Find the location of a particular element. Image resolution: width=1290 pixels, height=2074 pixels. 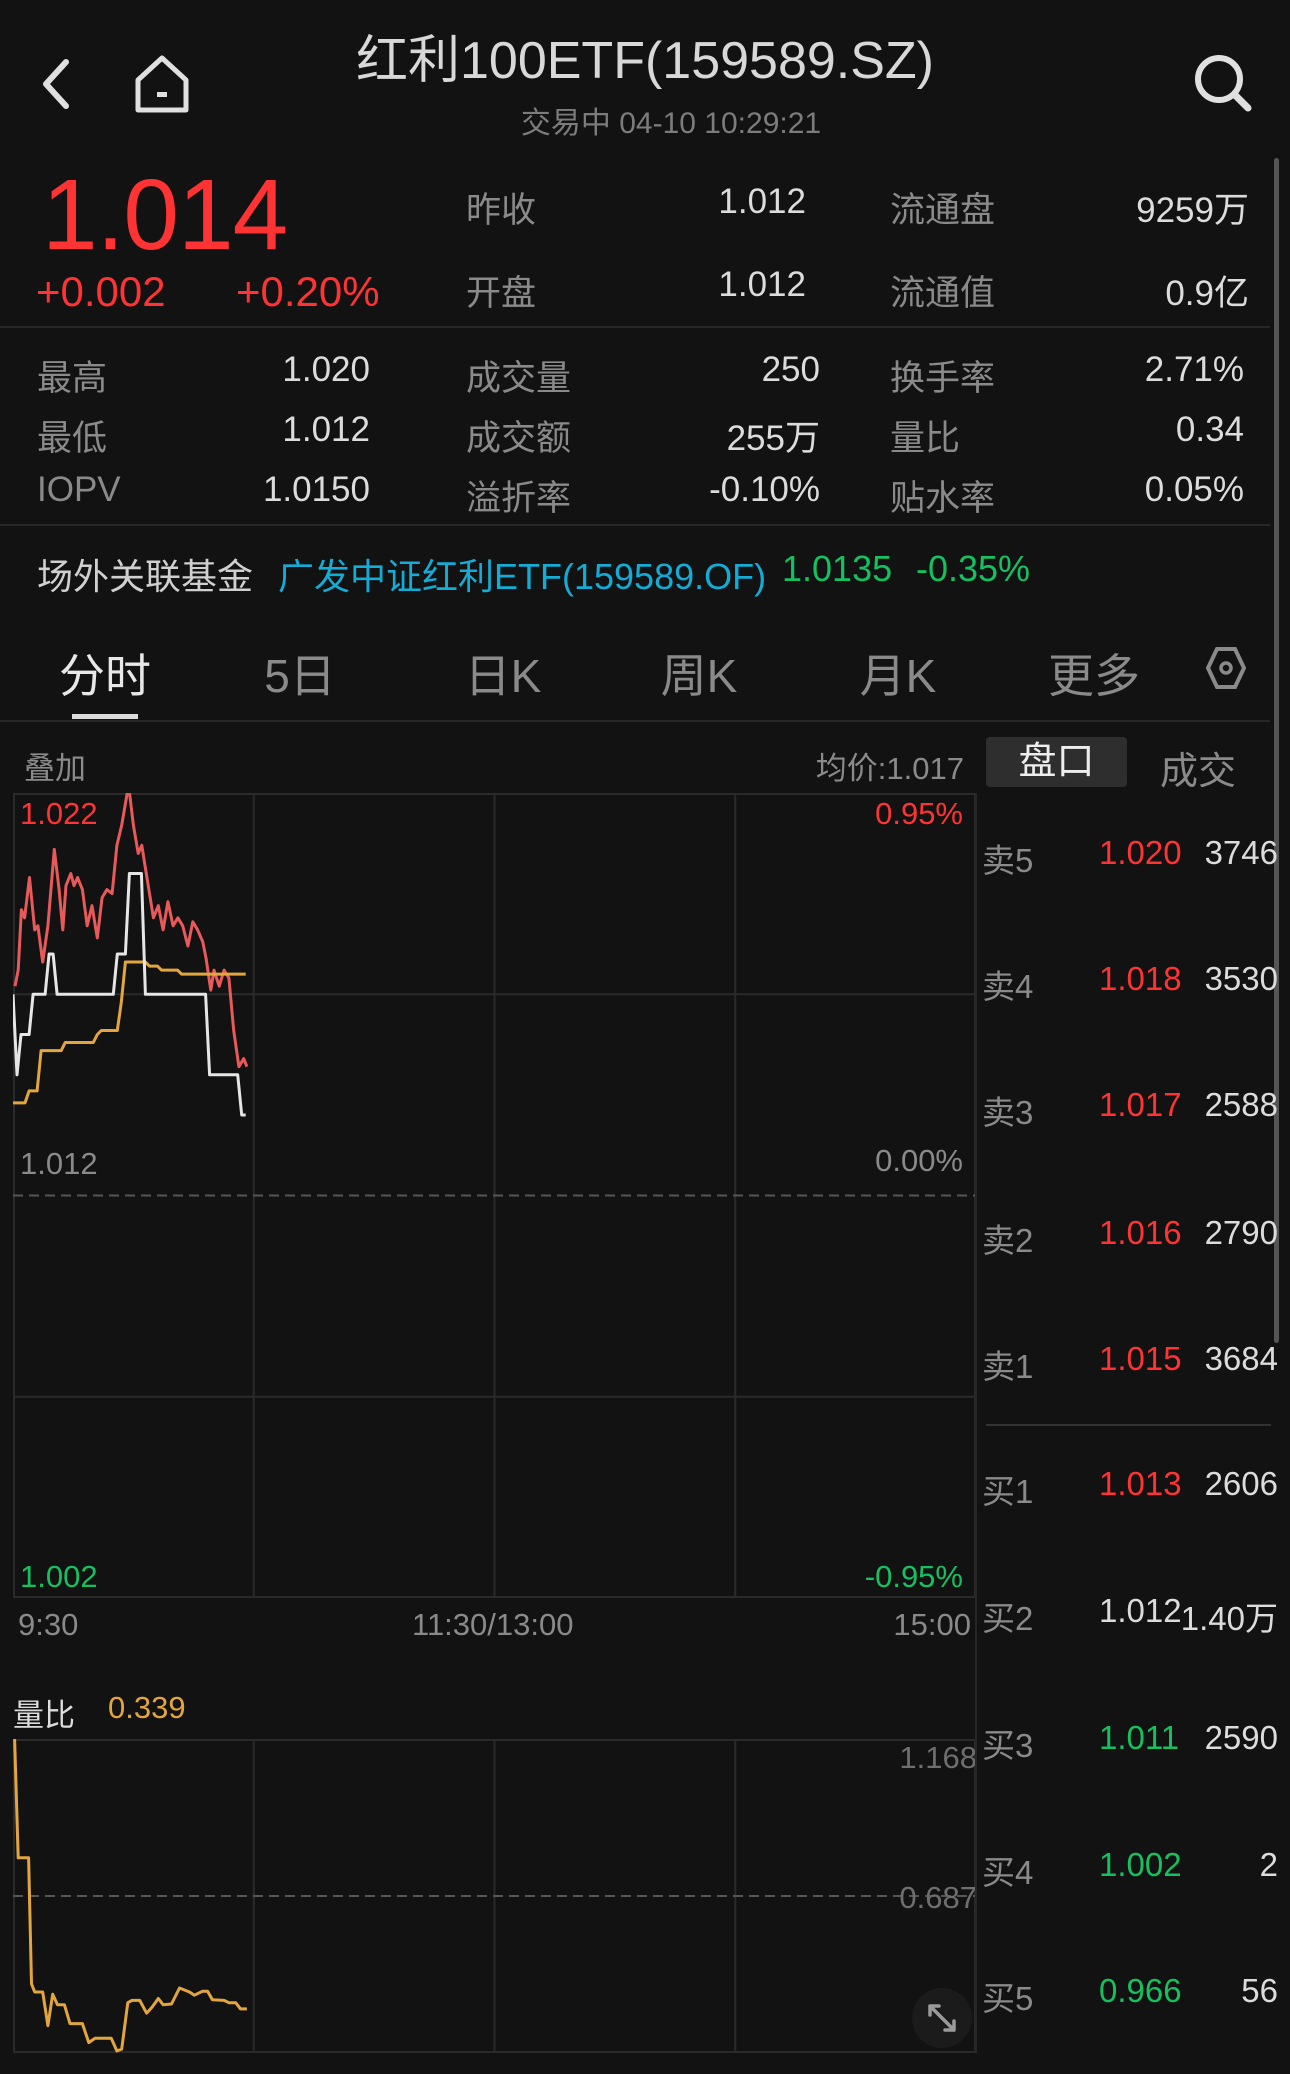

level-volume: 2 is located at coordinates (1268, 1864).